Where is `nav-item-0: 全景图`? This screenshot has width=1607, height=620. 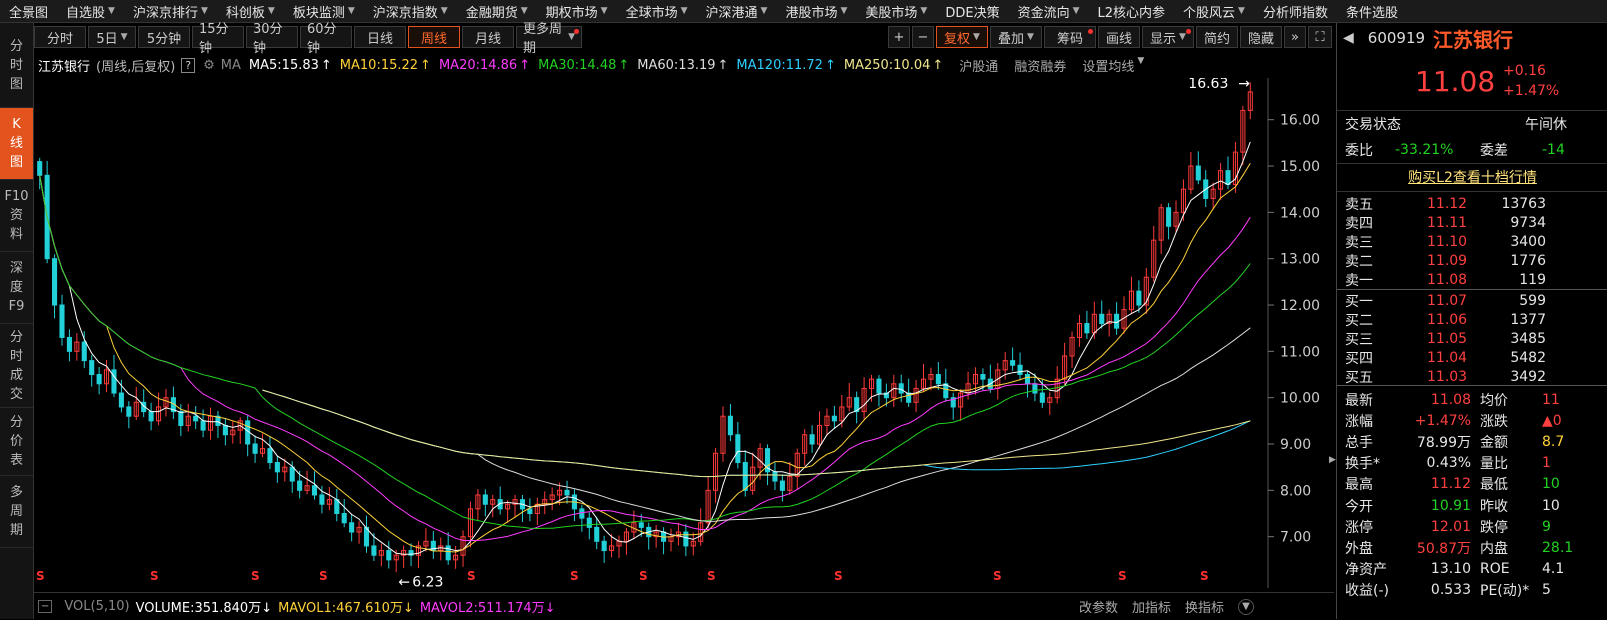 nav-item-0: 全景图 is located at coordinates (28, 11).